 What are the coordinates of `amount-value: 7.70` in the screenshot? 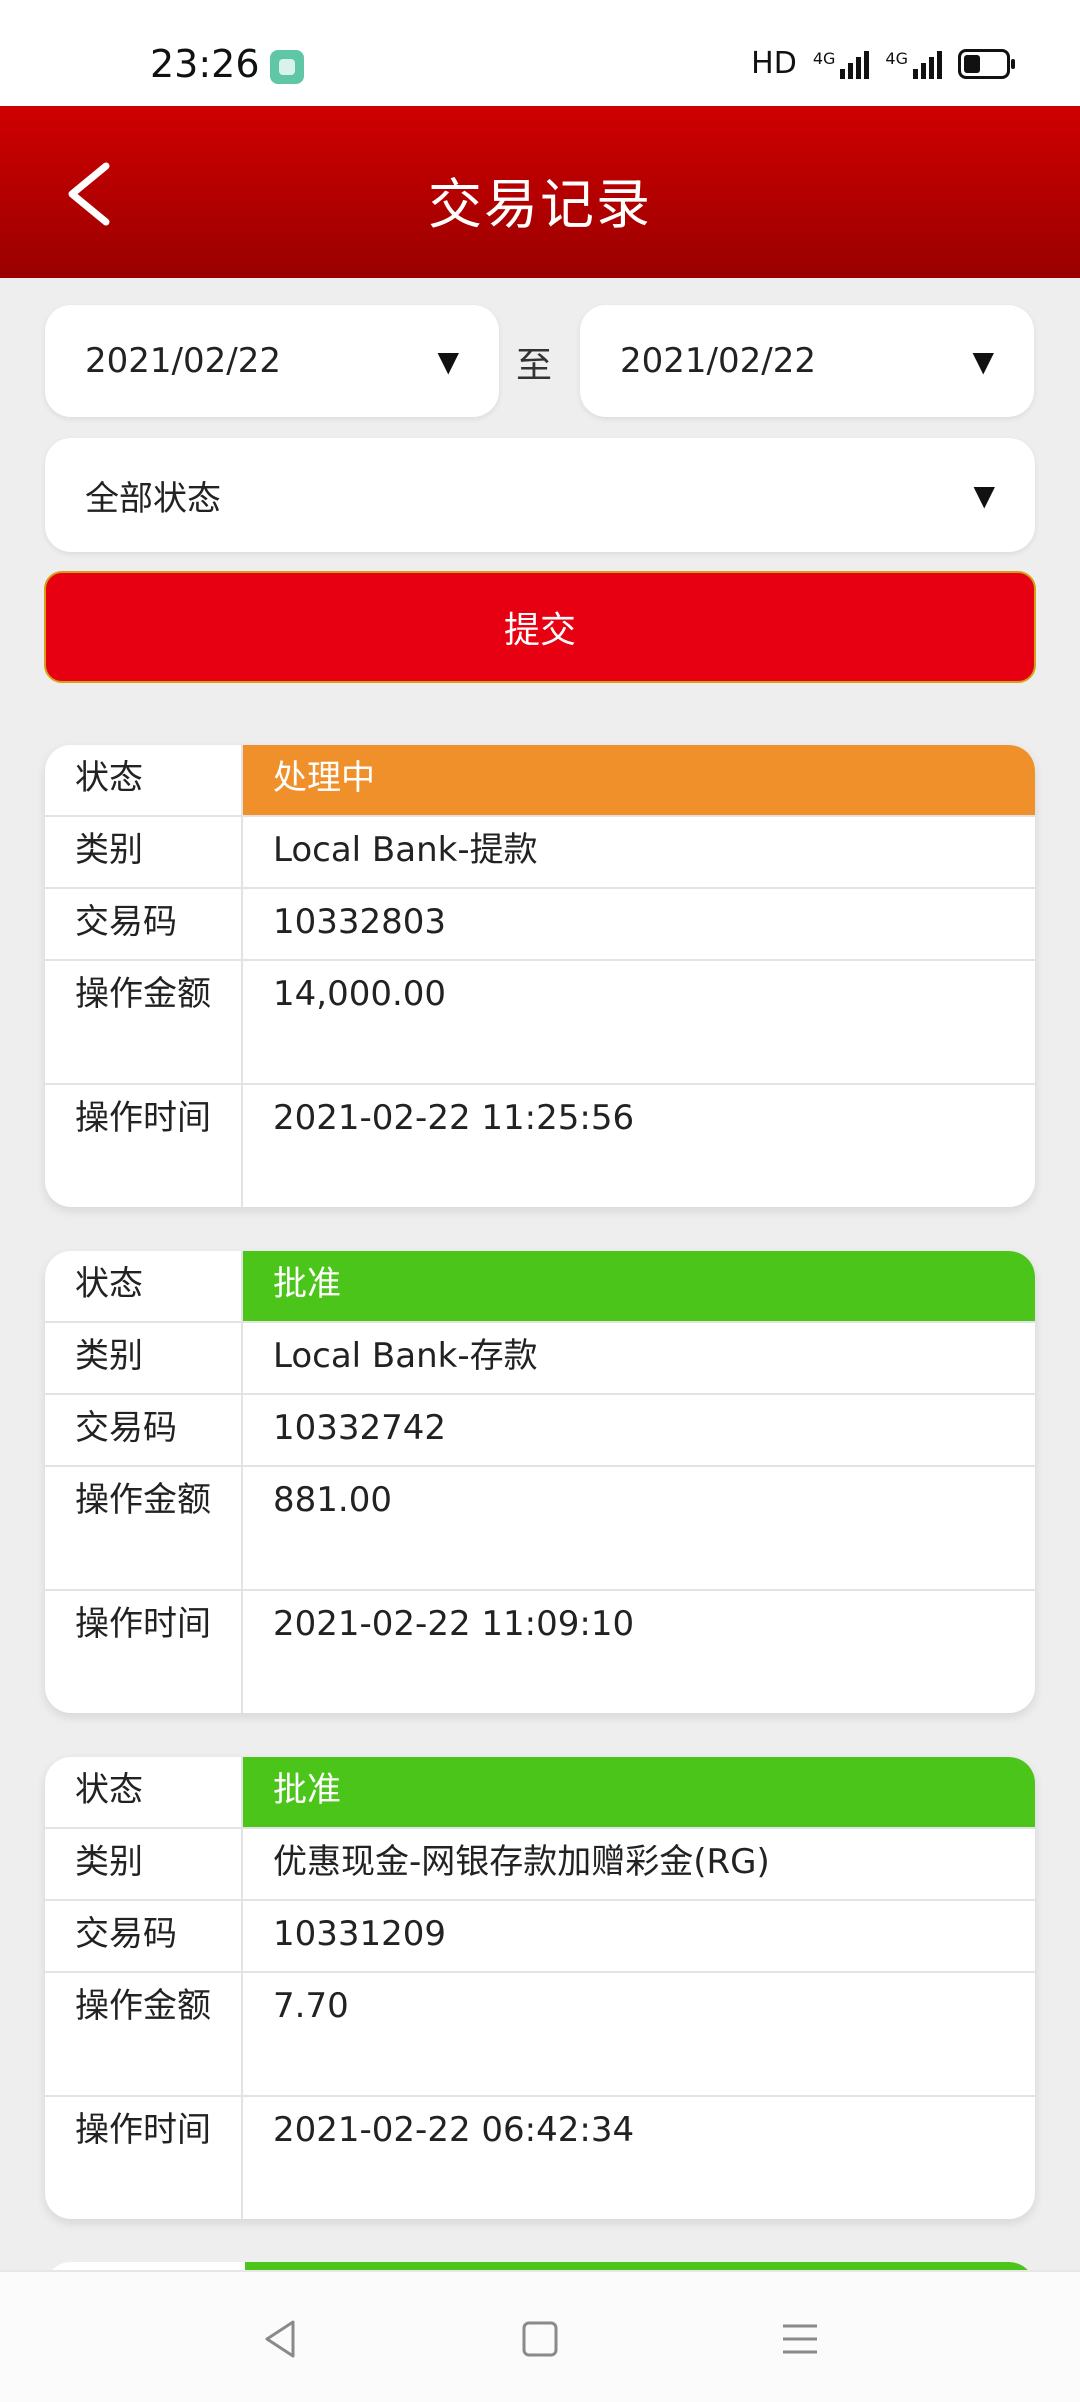 It's located at (311, 2006).